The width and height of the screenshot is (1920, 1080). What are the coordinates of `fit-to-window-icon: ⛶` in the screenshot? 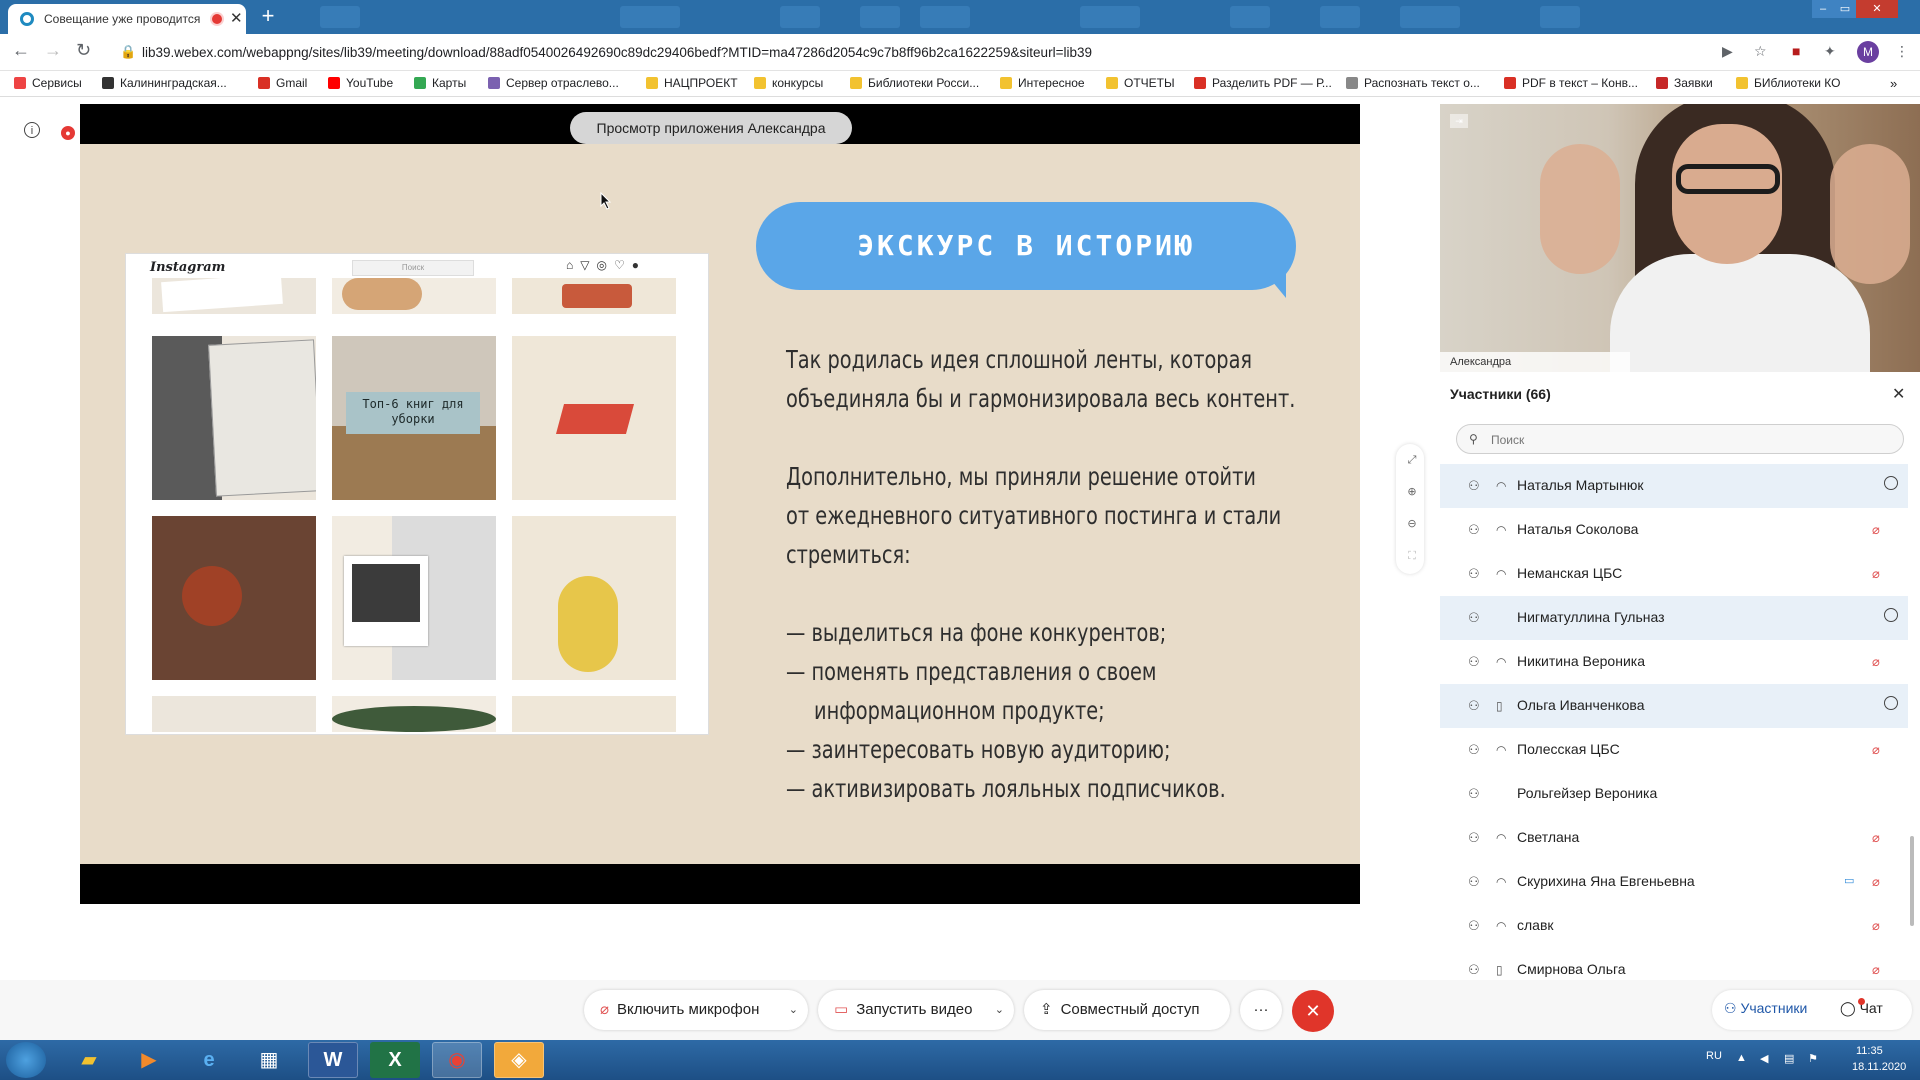 It's located at (1412, 556).